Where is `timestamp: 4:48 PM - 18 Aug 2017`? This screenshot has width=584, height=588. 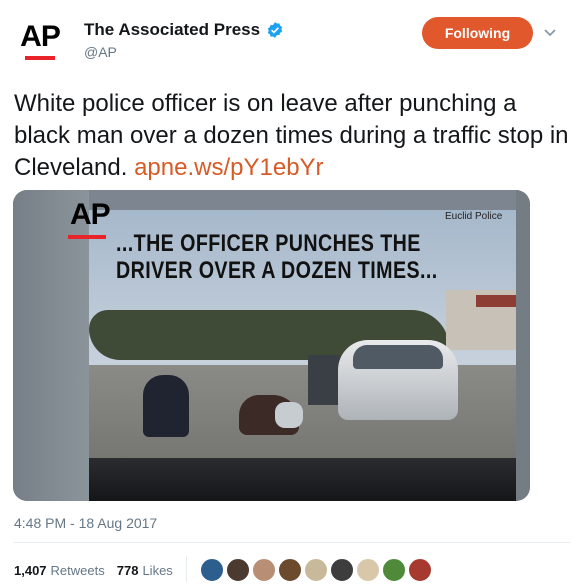
timestamp: 4:48 PM - 18 Aug 2017 is located at coordinates (85, 523).